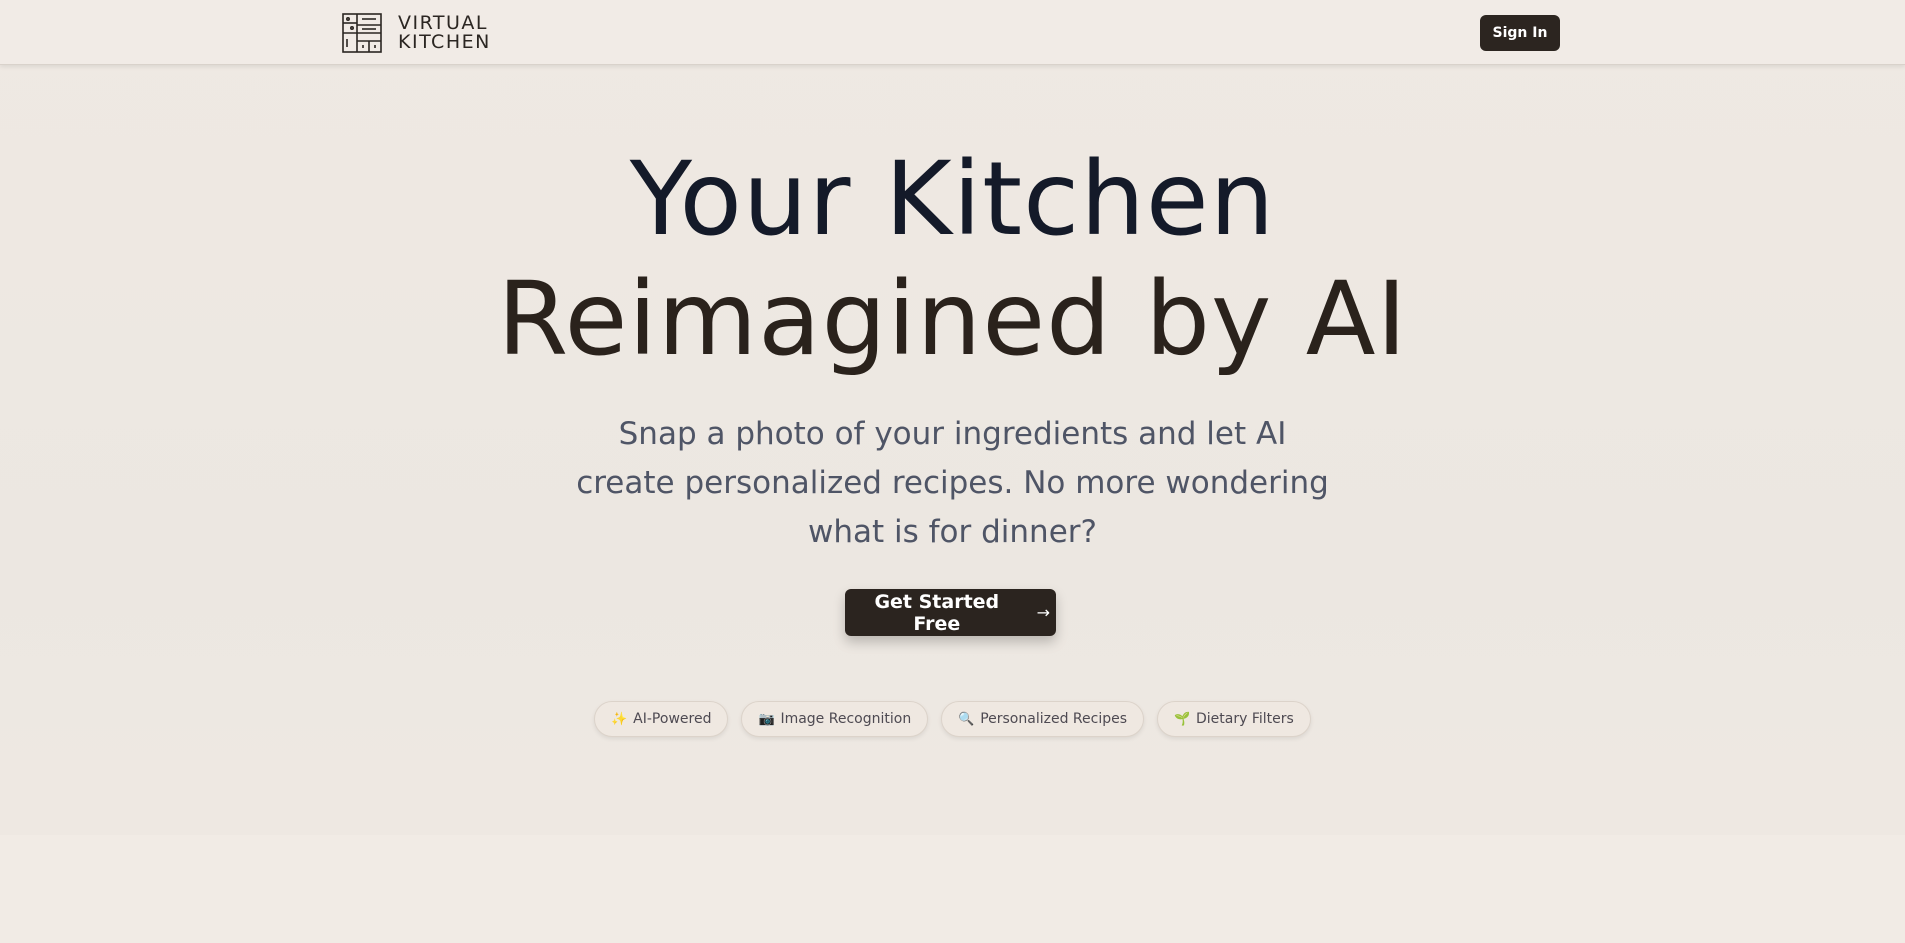 This screenshot has height=943, width=1905. I want to click on feature-tag-label: AI-Powered, so click(672, 719).